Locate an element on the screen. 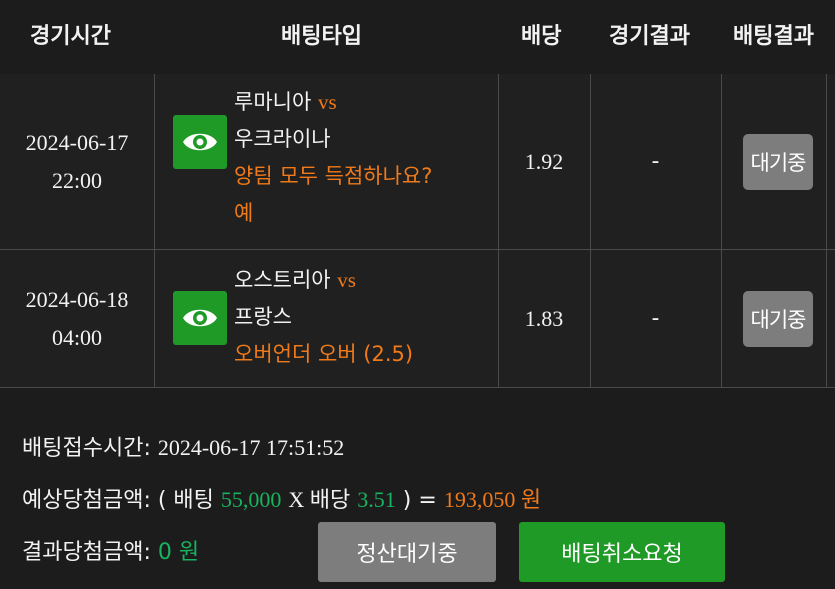  header-bet-result: 배팅결과 is located at coordinates (773, 36).